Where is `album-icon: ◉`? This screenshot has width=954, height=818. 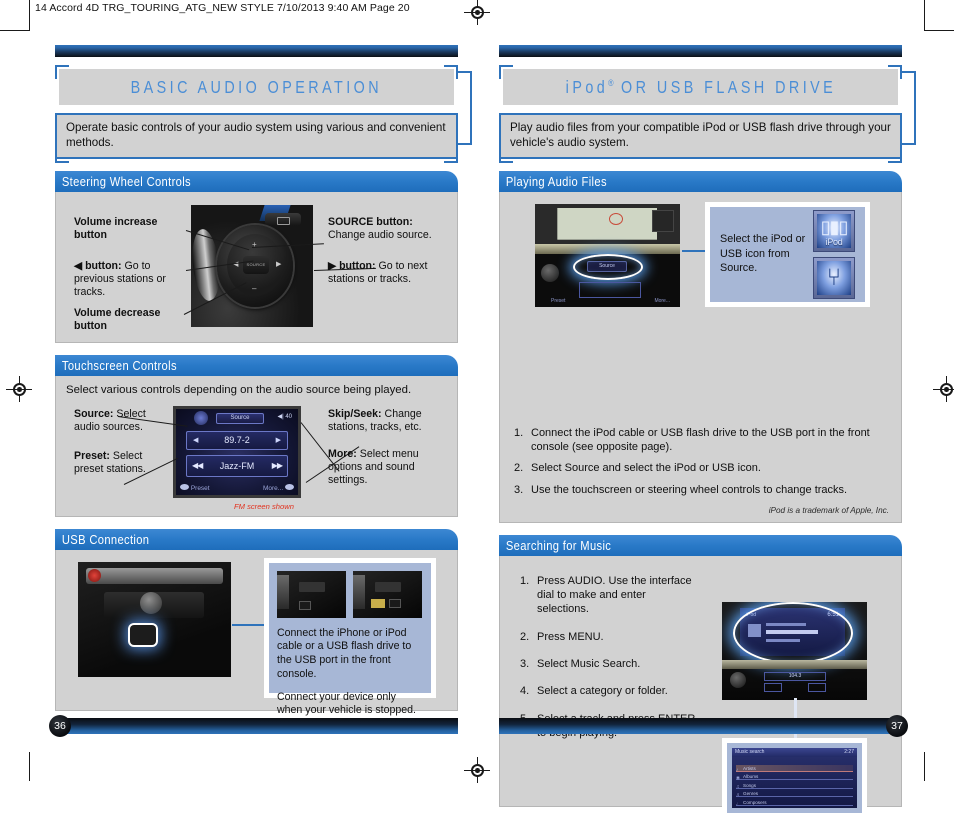 album-icon: ◉ is located at coordinates (738, 778).